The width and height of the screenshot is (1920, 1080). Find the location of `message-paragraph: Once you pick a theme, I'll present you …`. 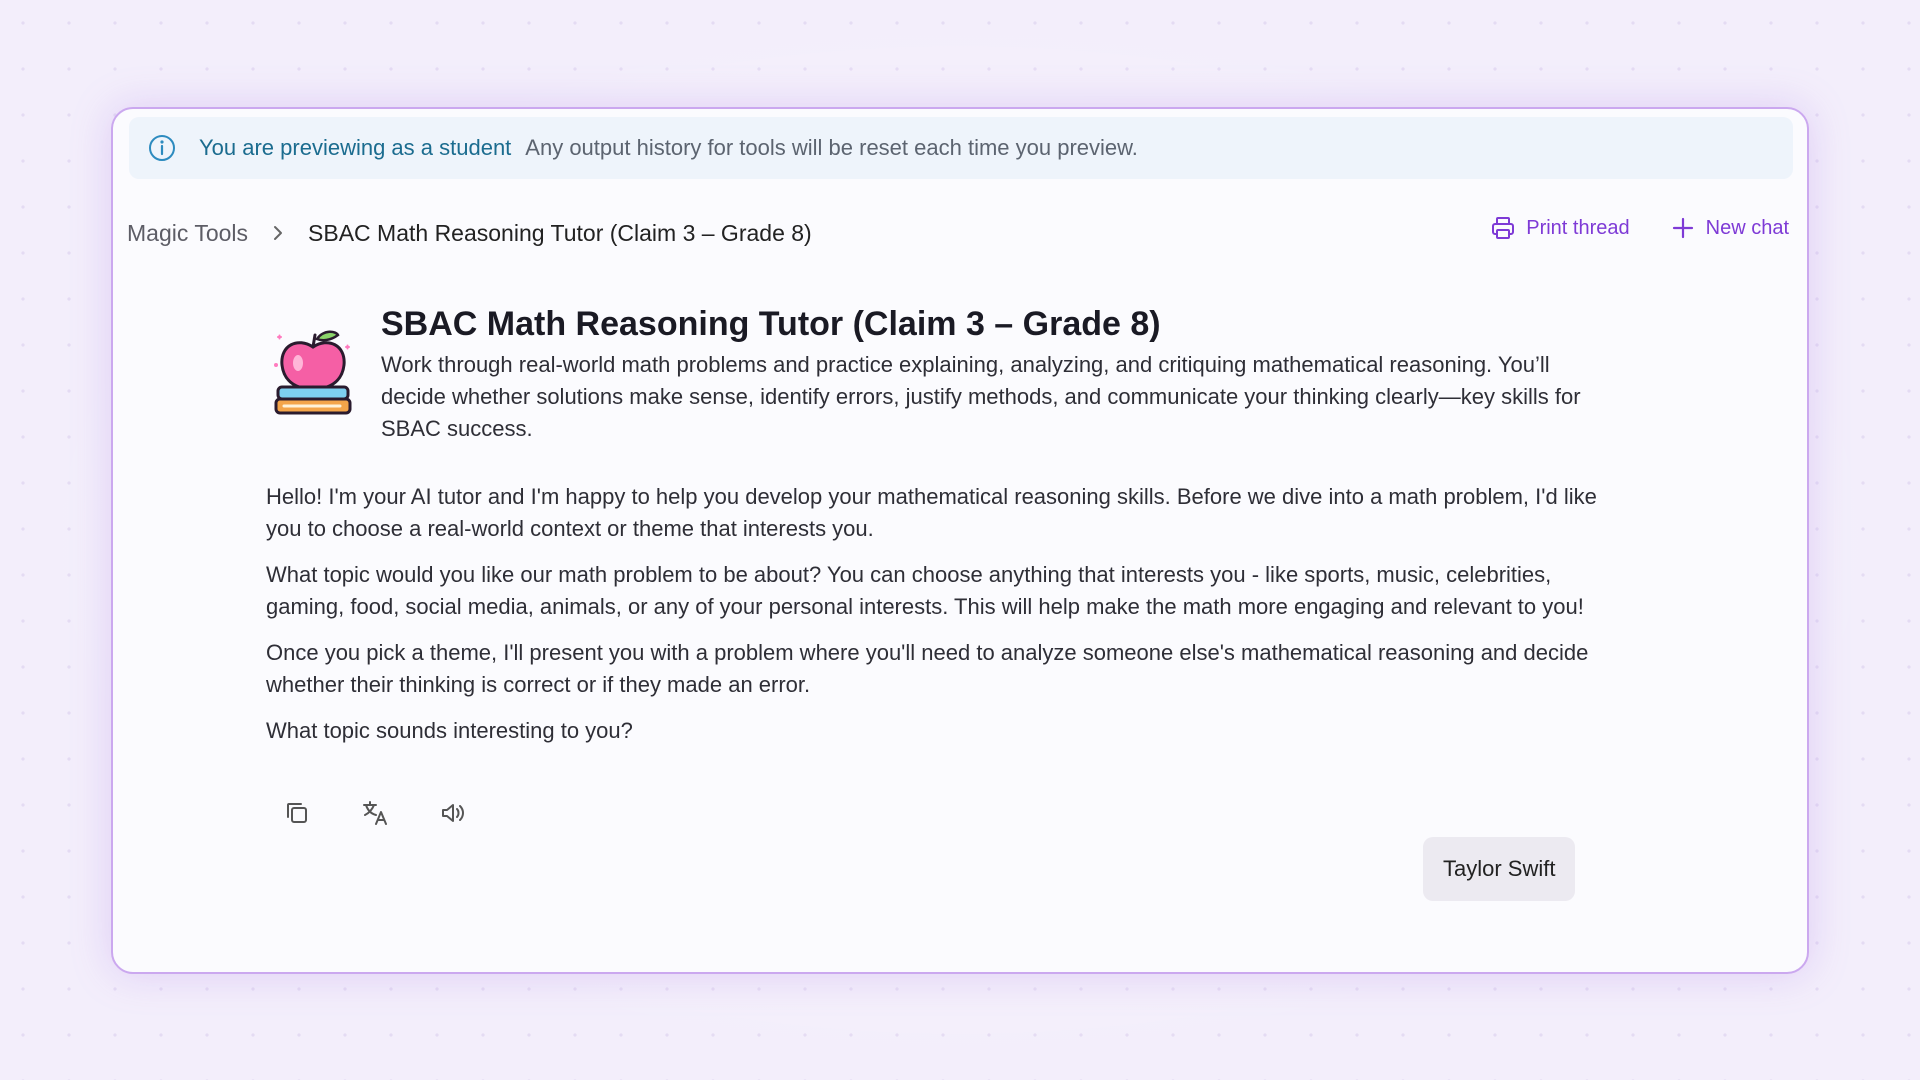

message-paragraph: Once you pick a theme, I'll present you … is located at coordinates (927, 668).